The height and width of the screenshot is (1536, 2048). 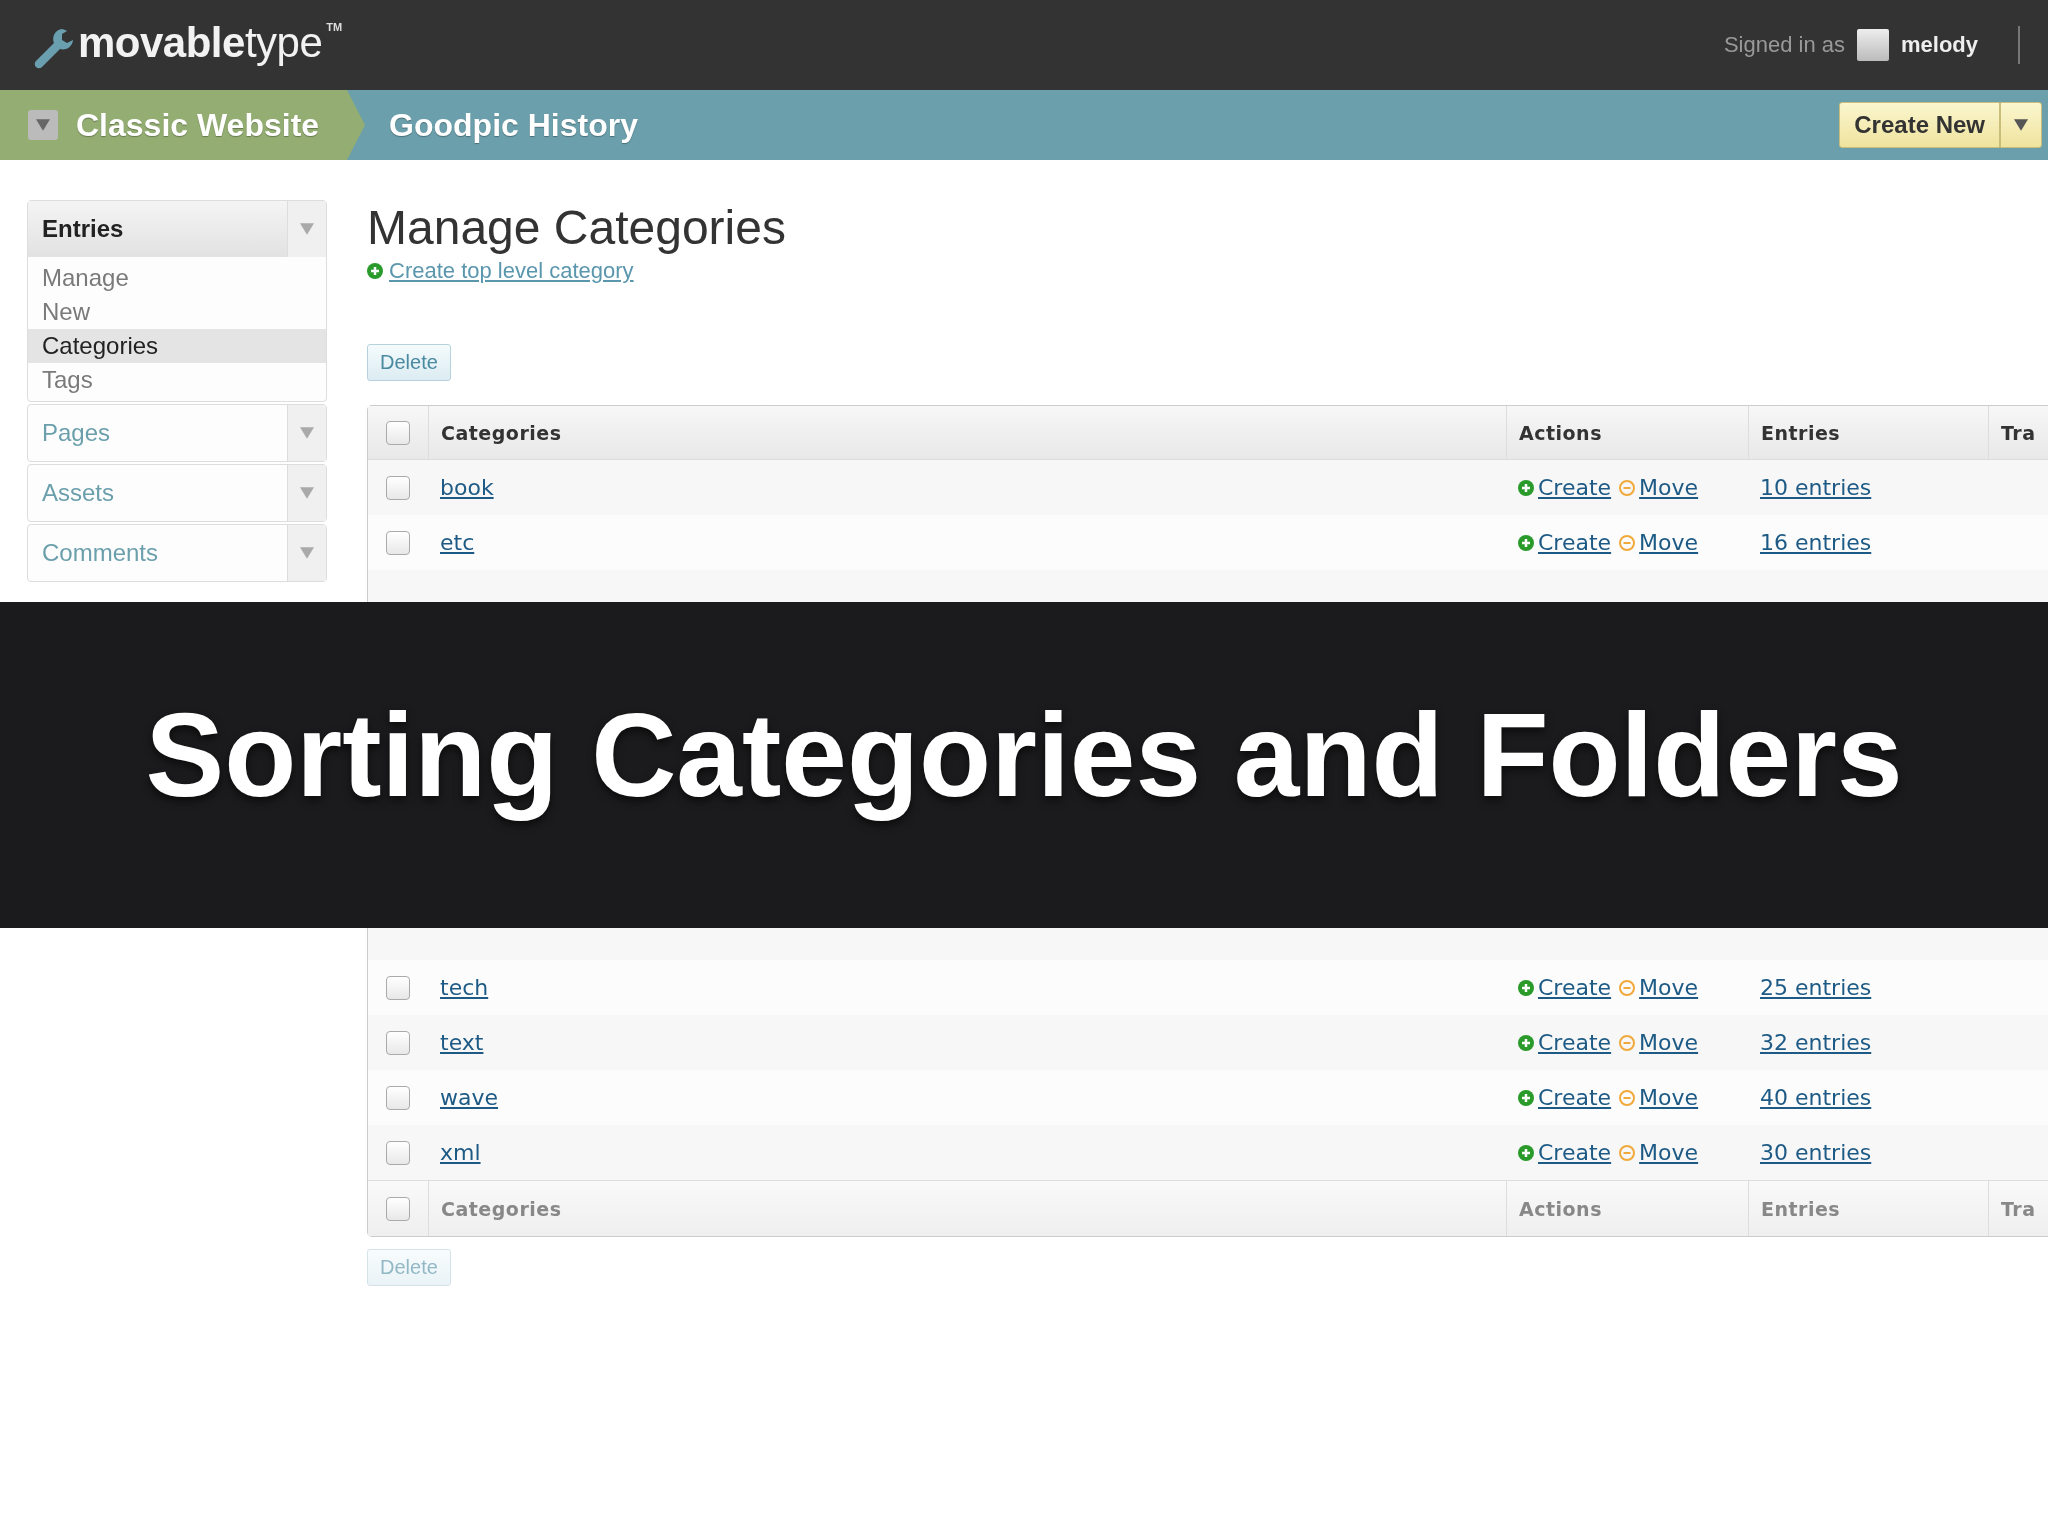 I want to click on menu-item: Tags, so click(x=177, y=380).